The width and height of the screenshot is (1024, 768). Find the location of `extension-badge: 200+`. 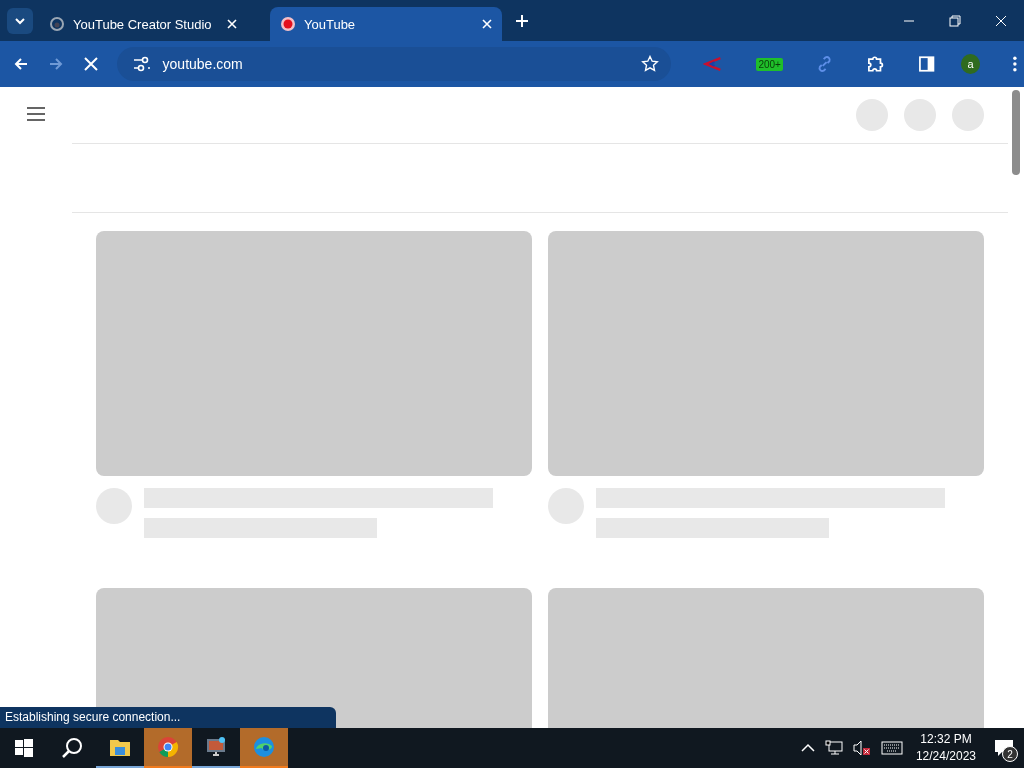

extension-badge: 200+ is located at coordinates (769, 64).